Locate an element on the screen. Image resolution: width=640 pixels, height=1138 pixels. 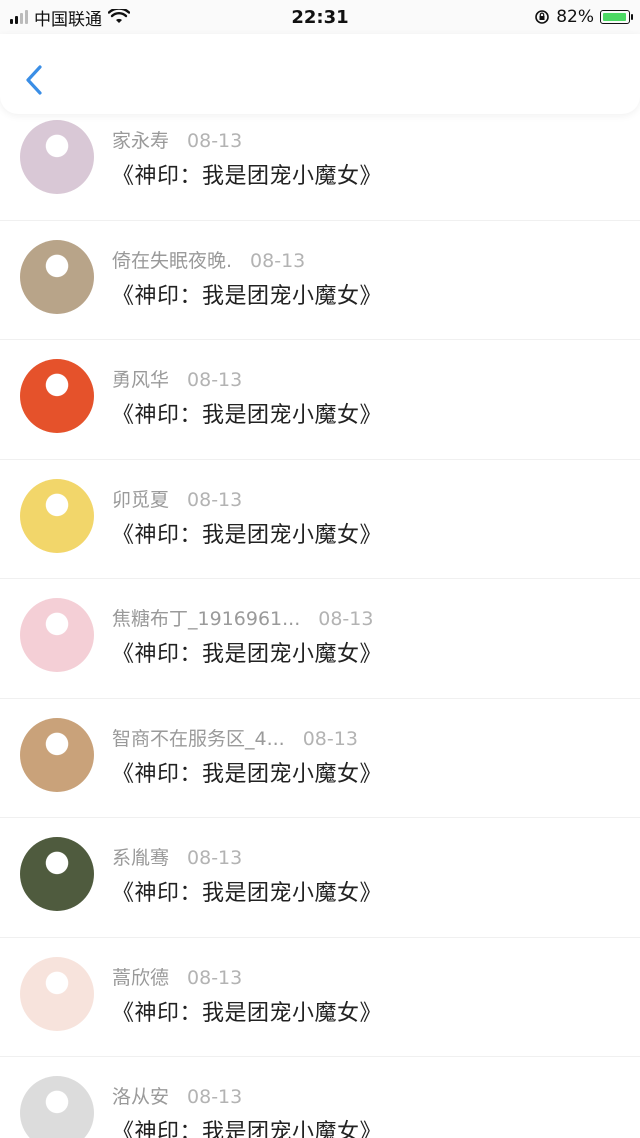
list-item: 焦糖布丁_1916961... 08-13 《神印：我是团宠小魔女》 is located at coordinates (320, 638).